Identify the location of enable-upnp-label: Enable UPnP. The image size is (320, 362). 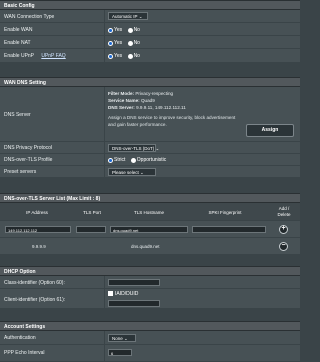
(19, 56).